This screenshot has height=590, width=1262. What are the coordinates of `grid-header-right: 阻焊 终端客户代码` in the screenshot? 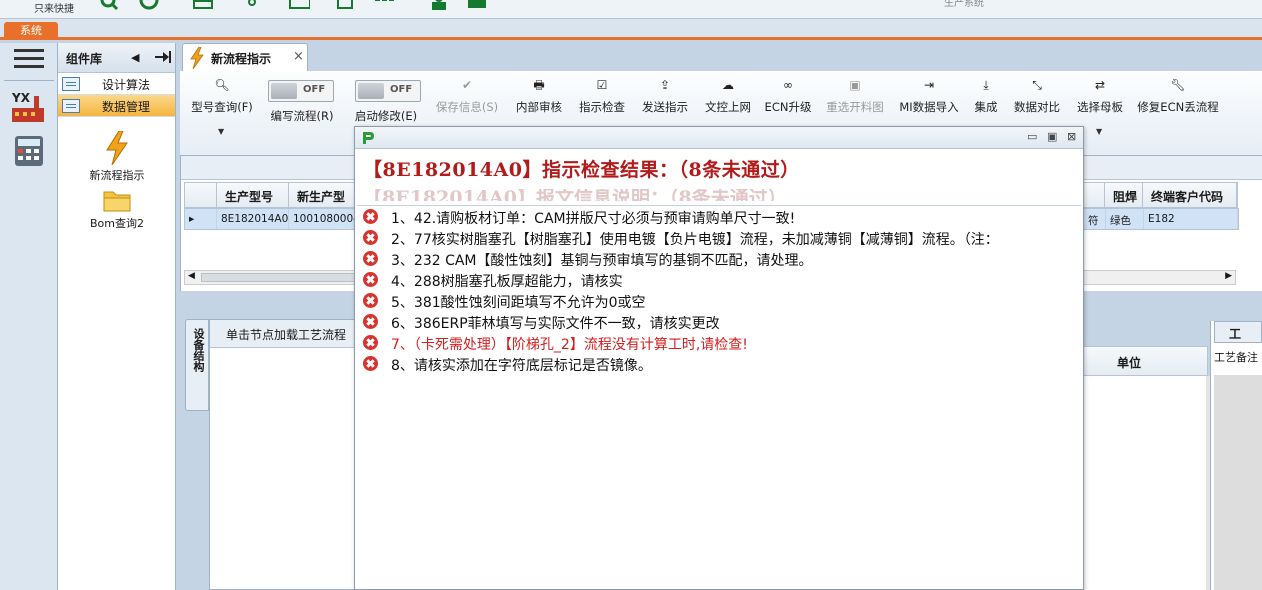 It's located at (1160, 195).